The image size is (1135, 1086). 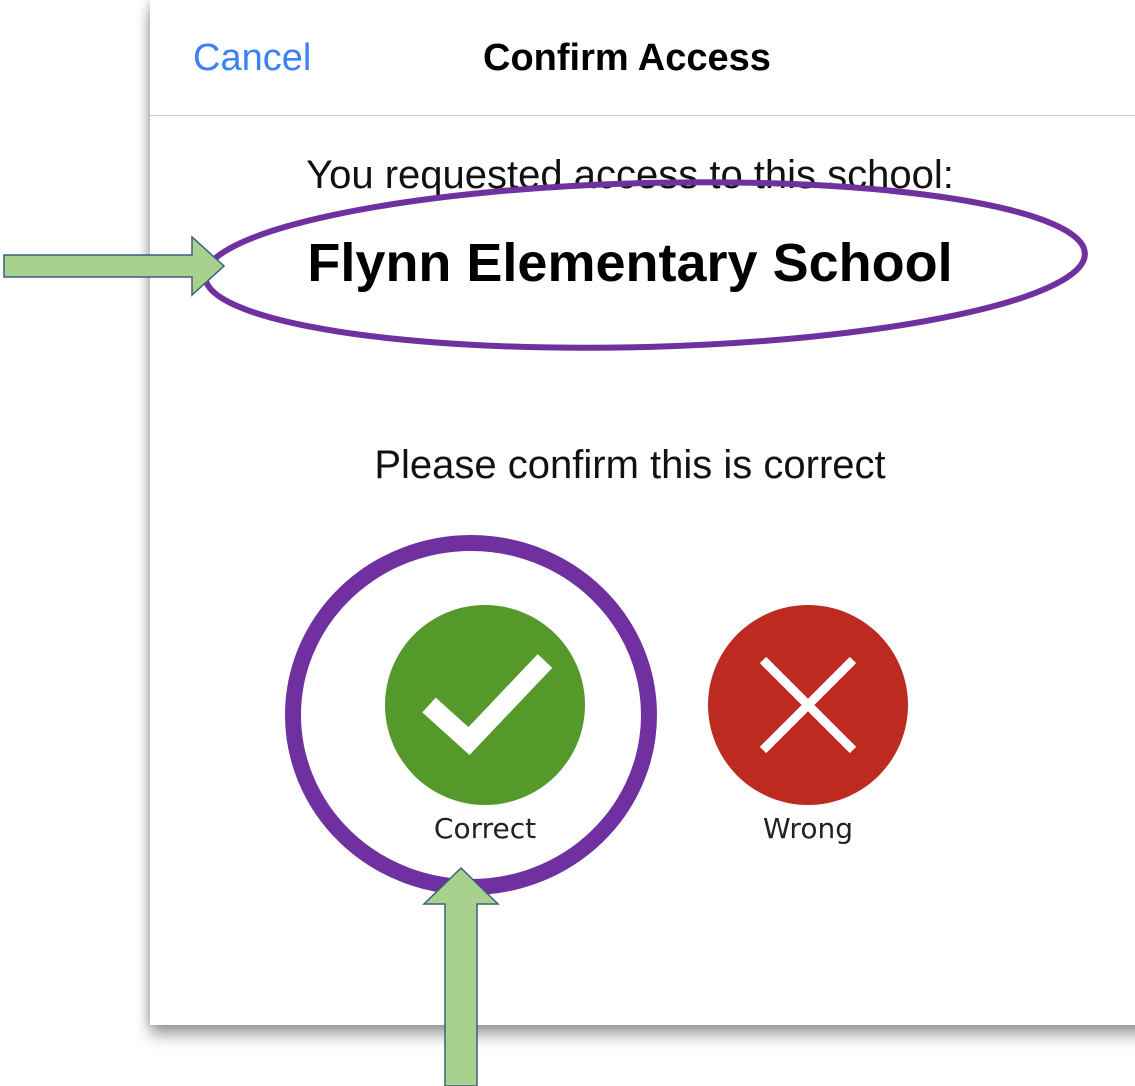 What do you see at coordinates (485, 828) in the screenshot?
I see `correct-label: Correct` at bounding box center [485, 828].